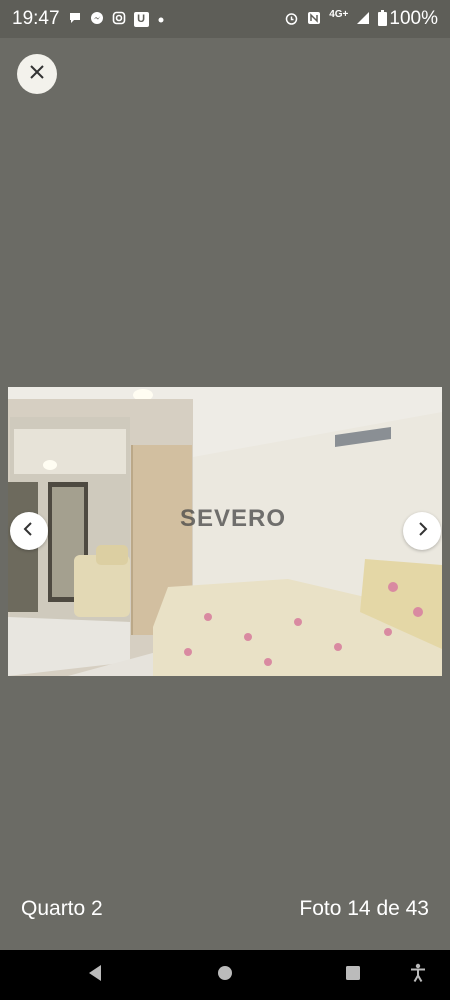 The width and height of the screenshot is (450, 1000). Describe the element at coordinates (119, 19) in the screenshot. I see `instagram-icon` at that location.